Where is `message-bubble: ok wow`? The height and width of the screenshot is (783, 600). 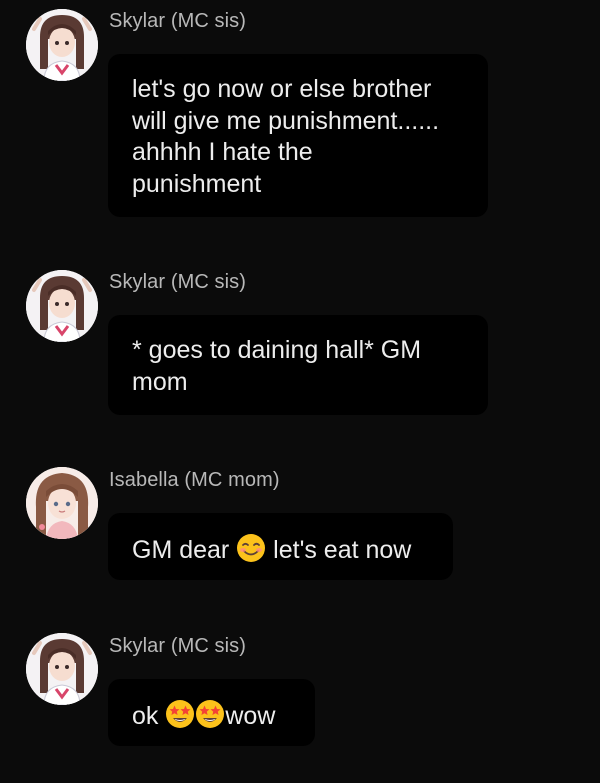 message-bubble: ok wow is located at coordinates (211, 712).